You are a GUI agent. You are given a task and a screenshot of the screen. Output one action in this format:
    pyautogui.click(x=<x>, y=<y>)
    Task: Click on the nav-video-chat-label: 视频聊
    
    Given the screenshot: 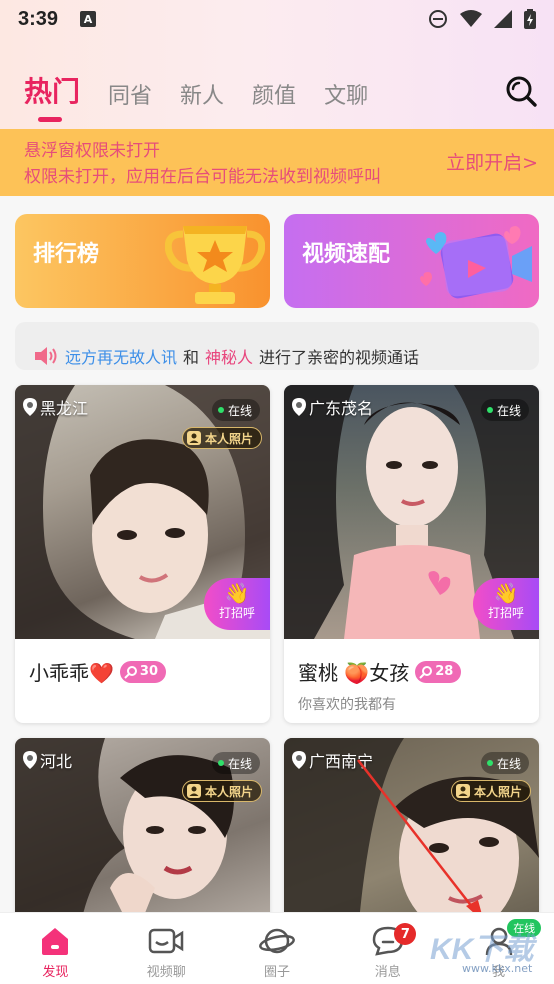 What is the action you would take?
    pyautogui.click(x=166, y=972)
    